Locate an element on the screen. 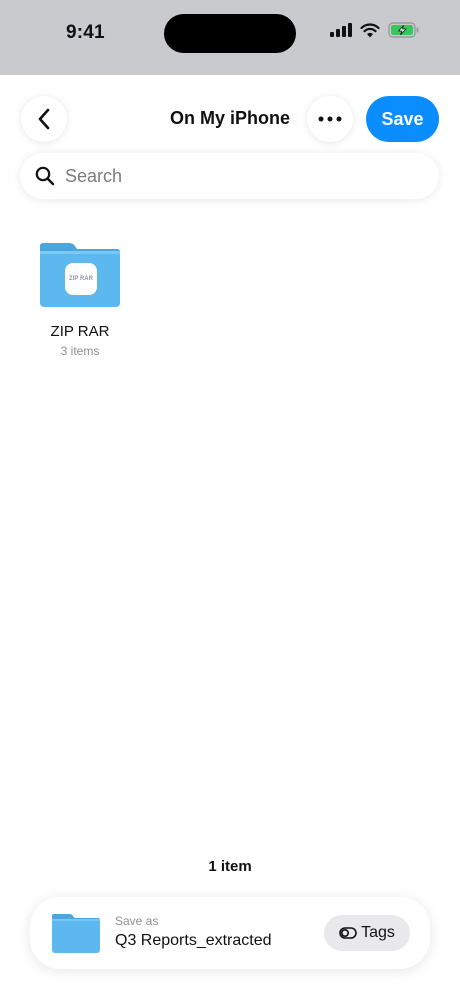 The height and width of the screenshot is (999, 460). save-as-panel: Save as Tags is located at coordinates (230, 933).